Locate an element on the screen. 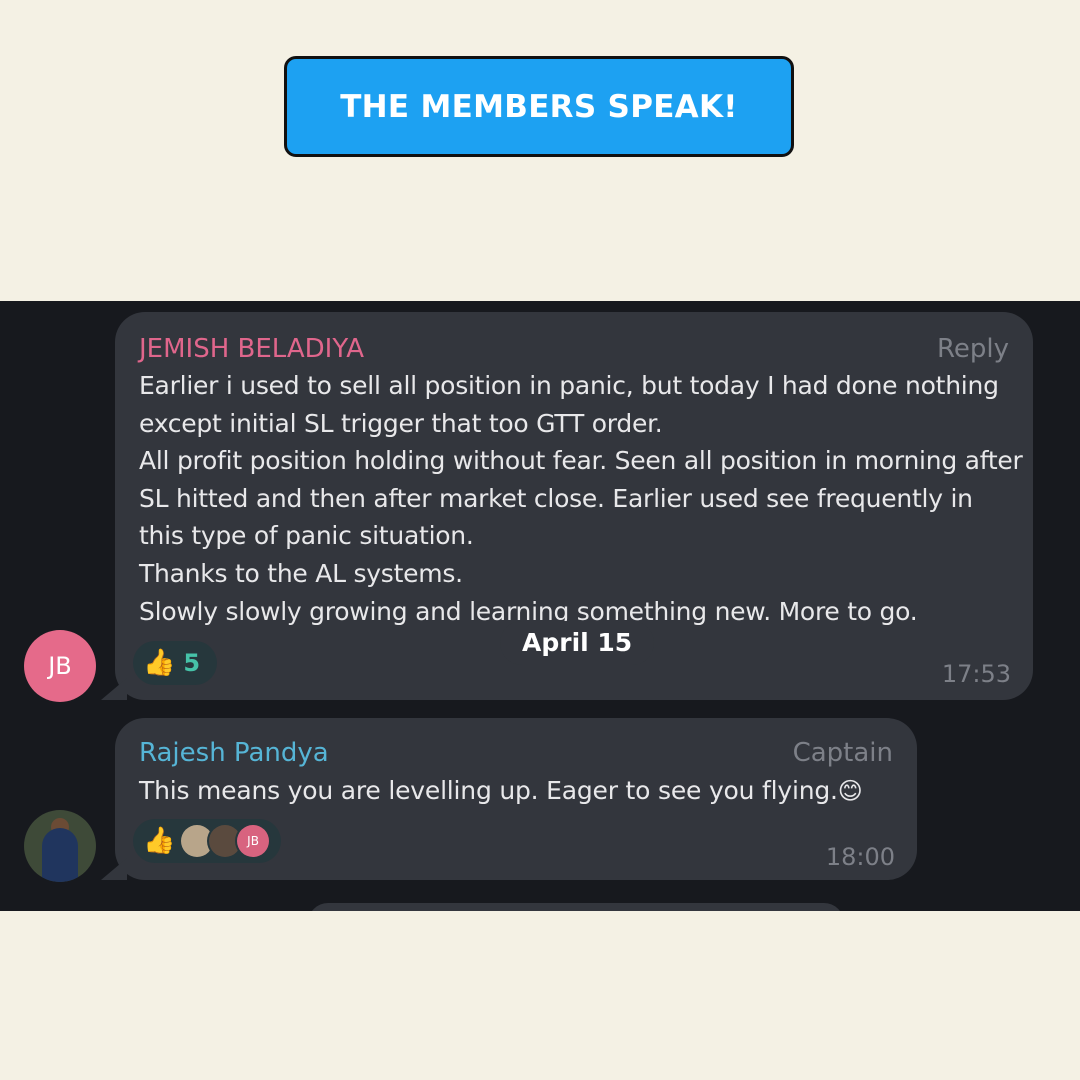 Image resolution: width=1080 pixels, height=1080 pixels. avatar-initials: JB is located at coordinates (60, 666).